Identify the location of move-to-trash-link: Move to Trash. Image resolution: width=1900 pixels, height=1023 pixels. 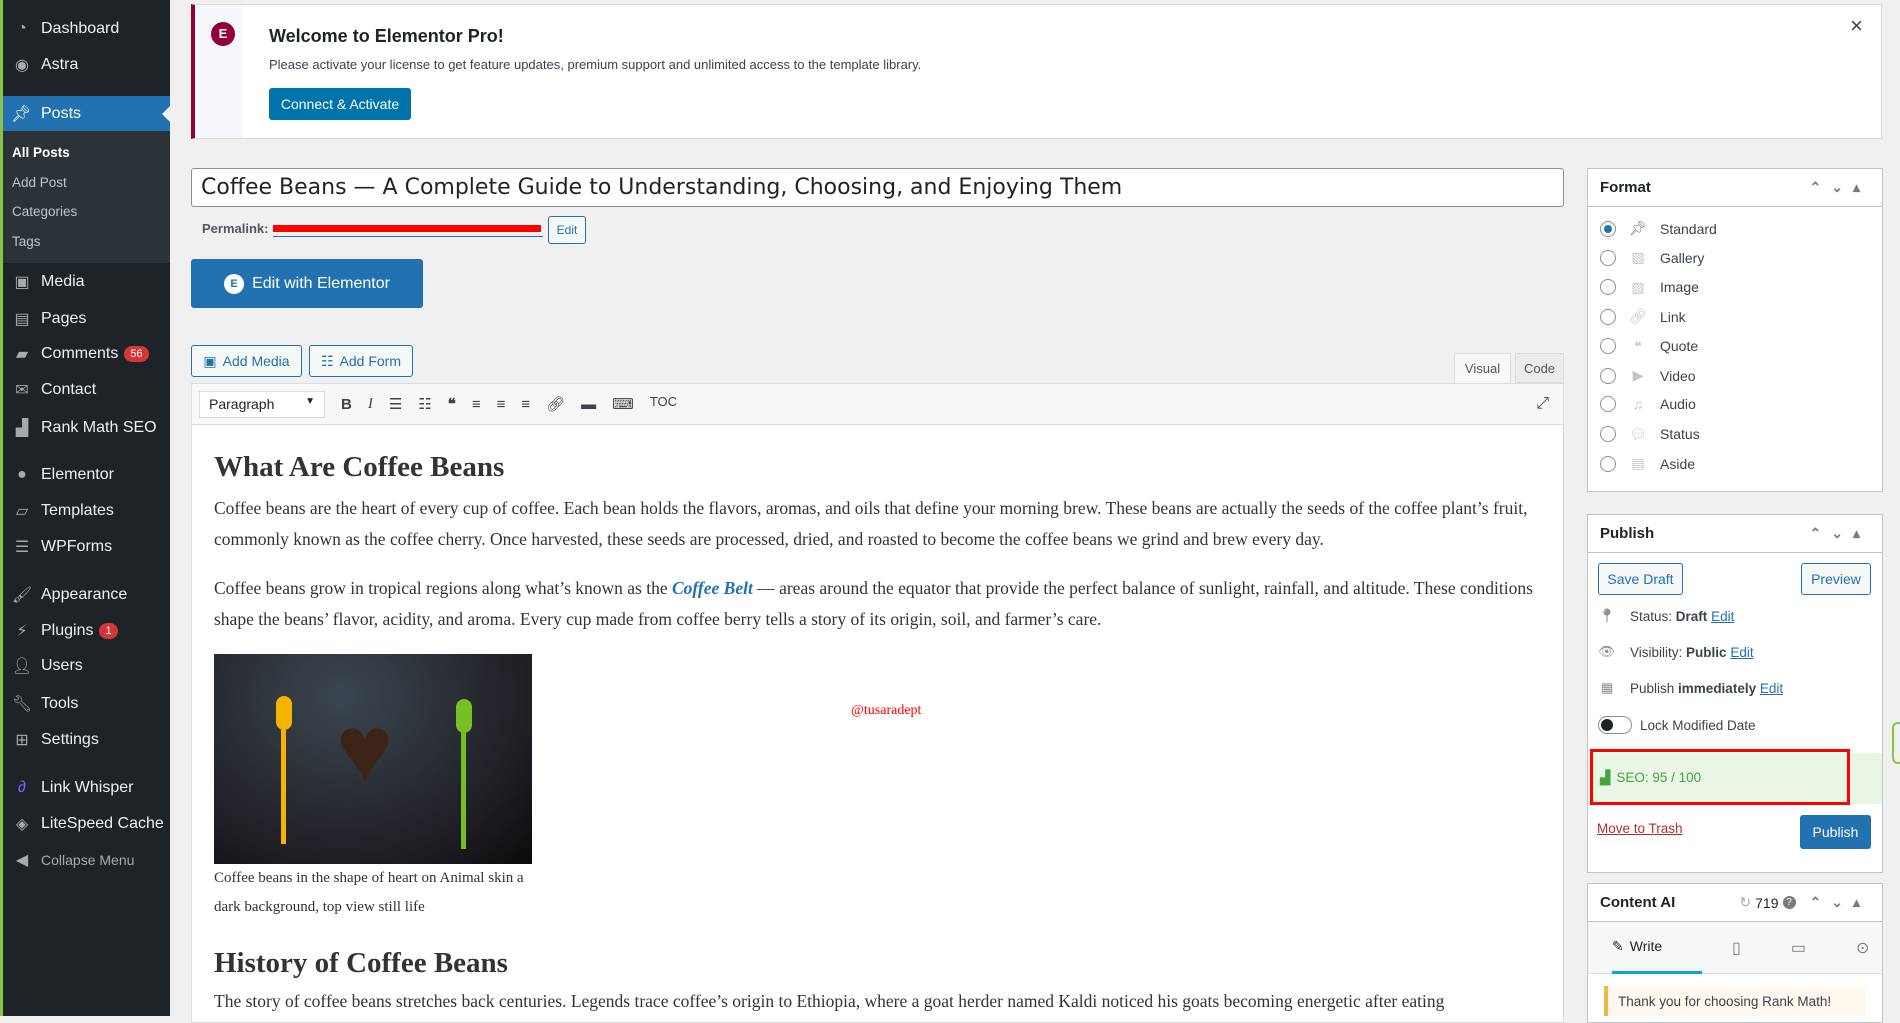
(1640, 828).